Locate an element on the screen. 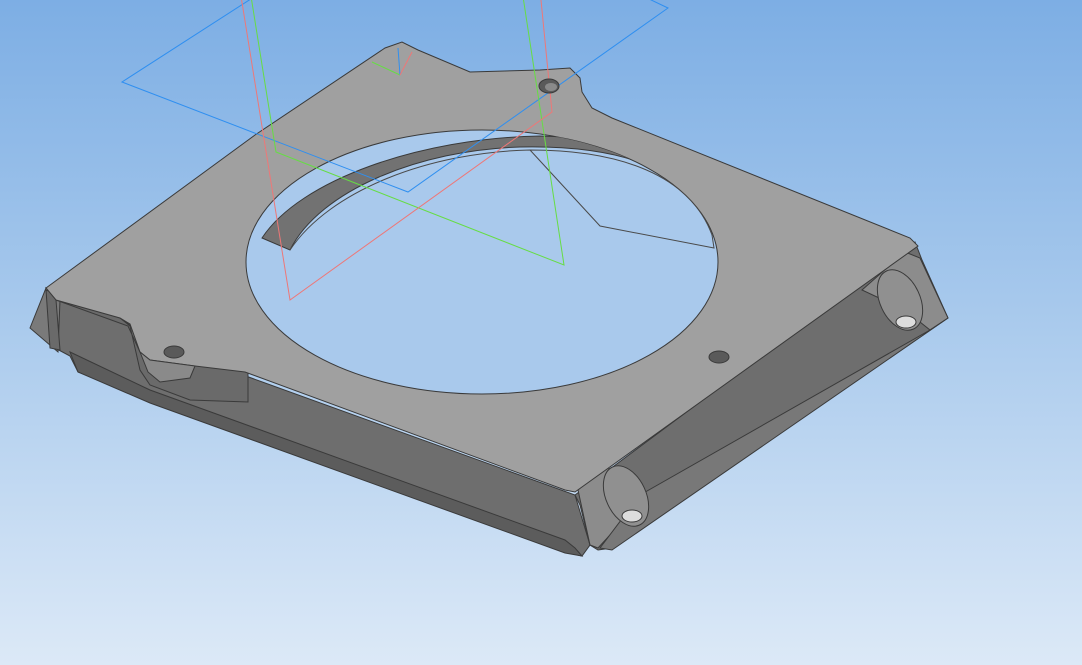  hole-top-inner is located at coordinates (551, 87).